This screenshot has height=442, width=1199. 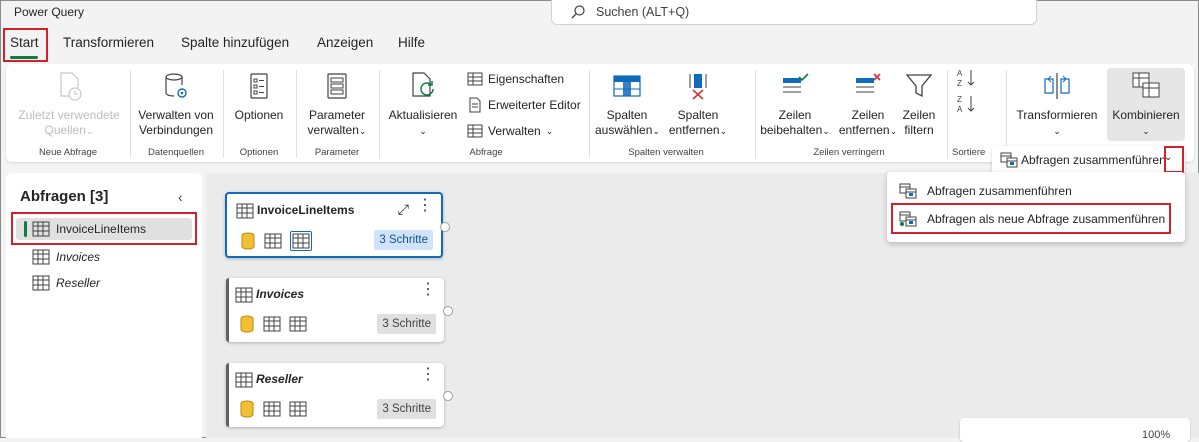 I want to click on manage-table-icon, so click(x=475, y=131).